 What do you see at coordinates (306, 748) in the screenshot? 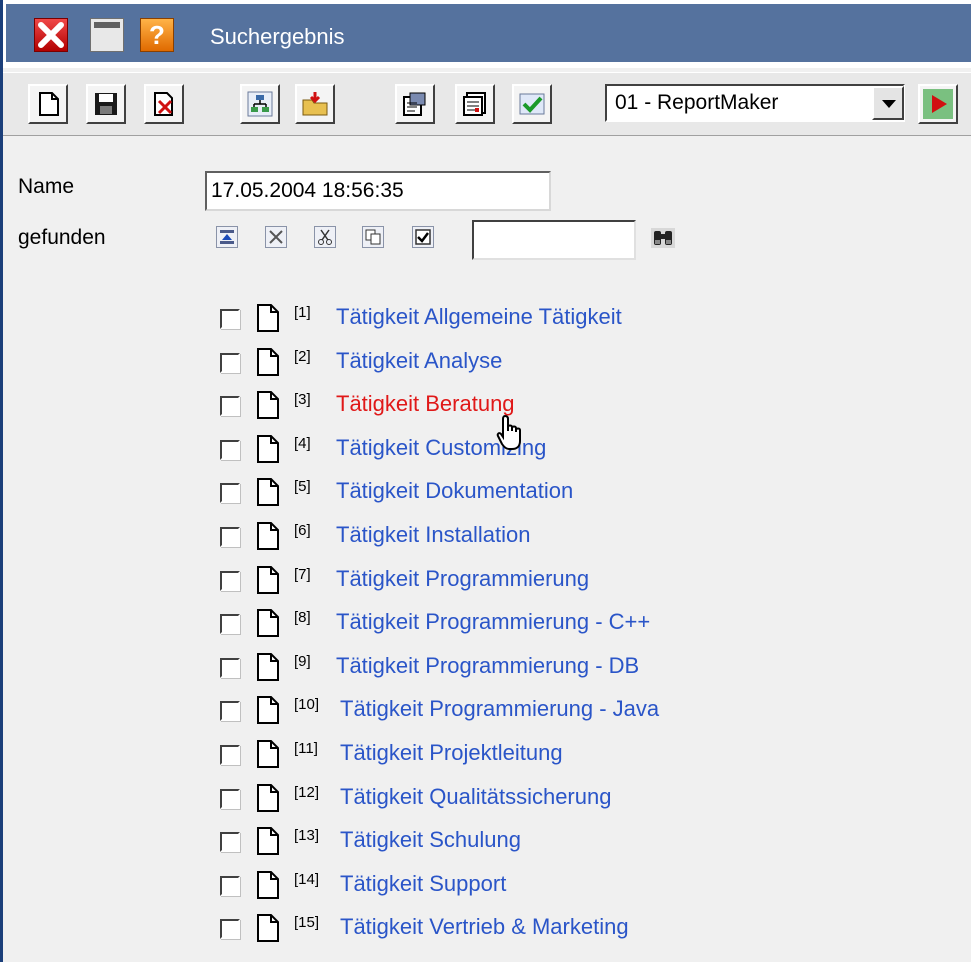
I see `item-index: [11]` at bounding box center [306, 748].